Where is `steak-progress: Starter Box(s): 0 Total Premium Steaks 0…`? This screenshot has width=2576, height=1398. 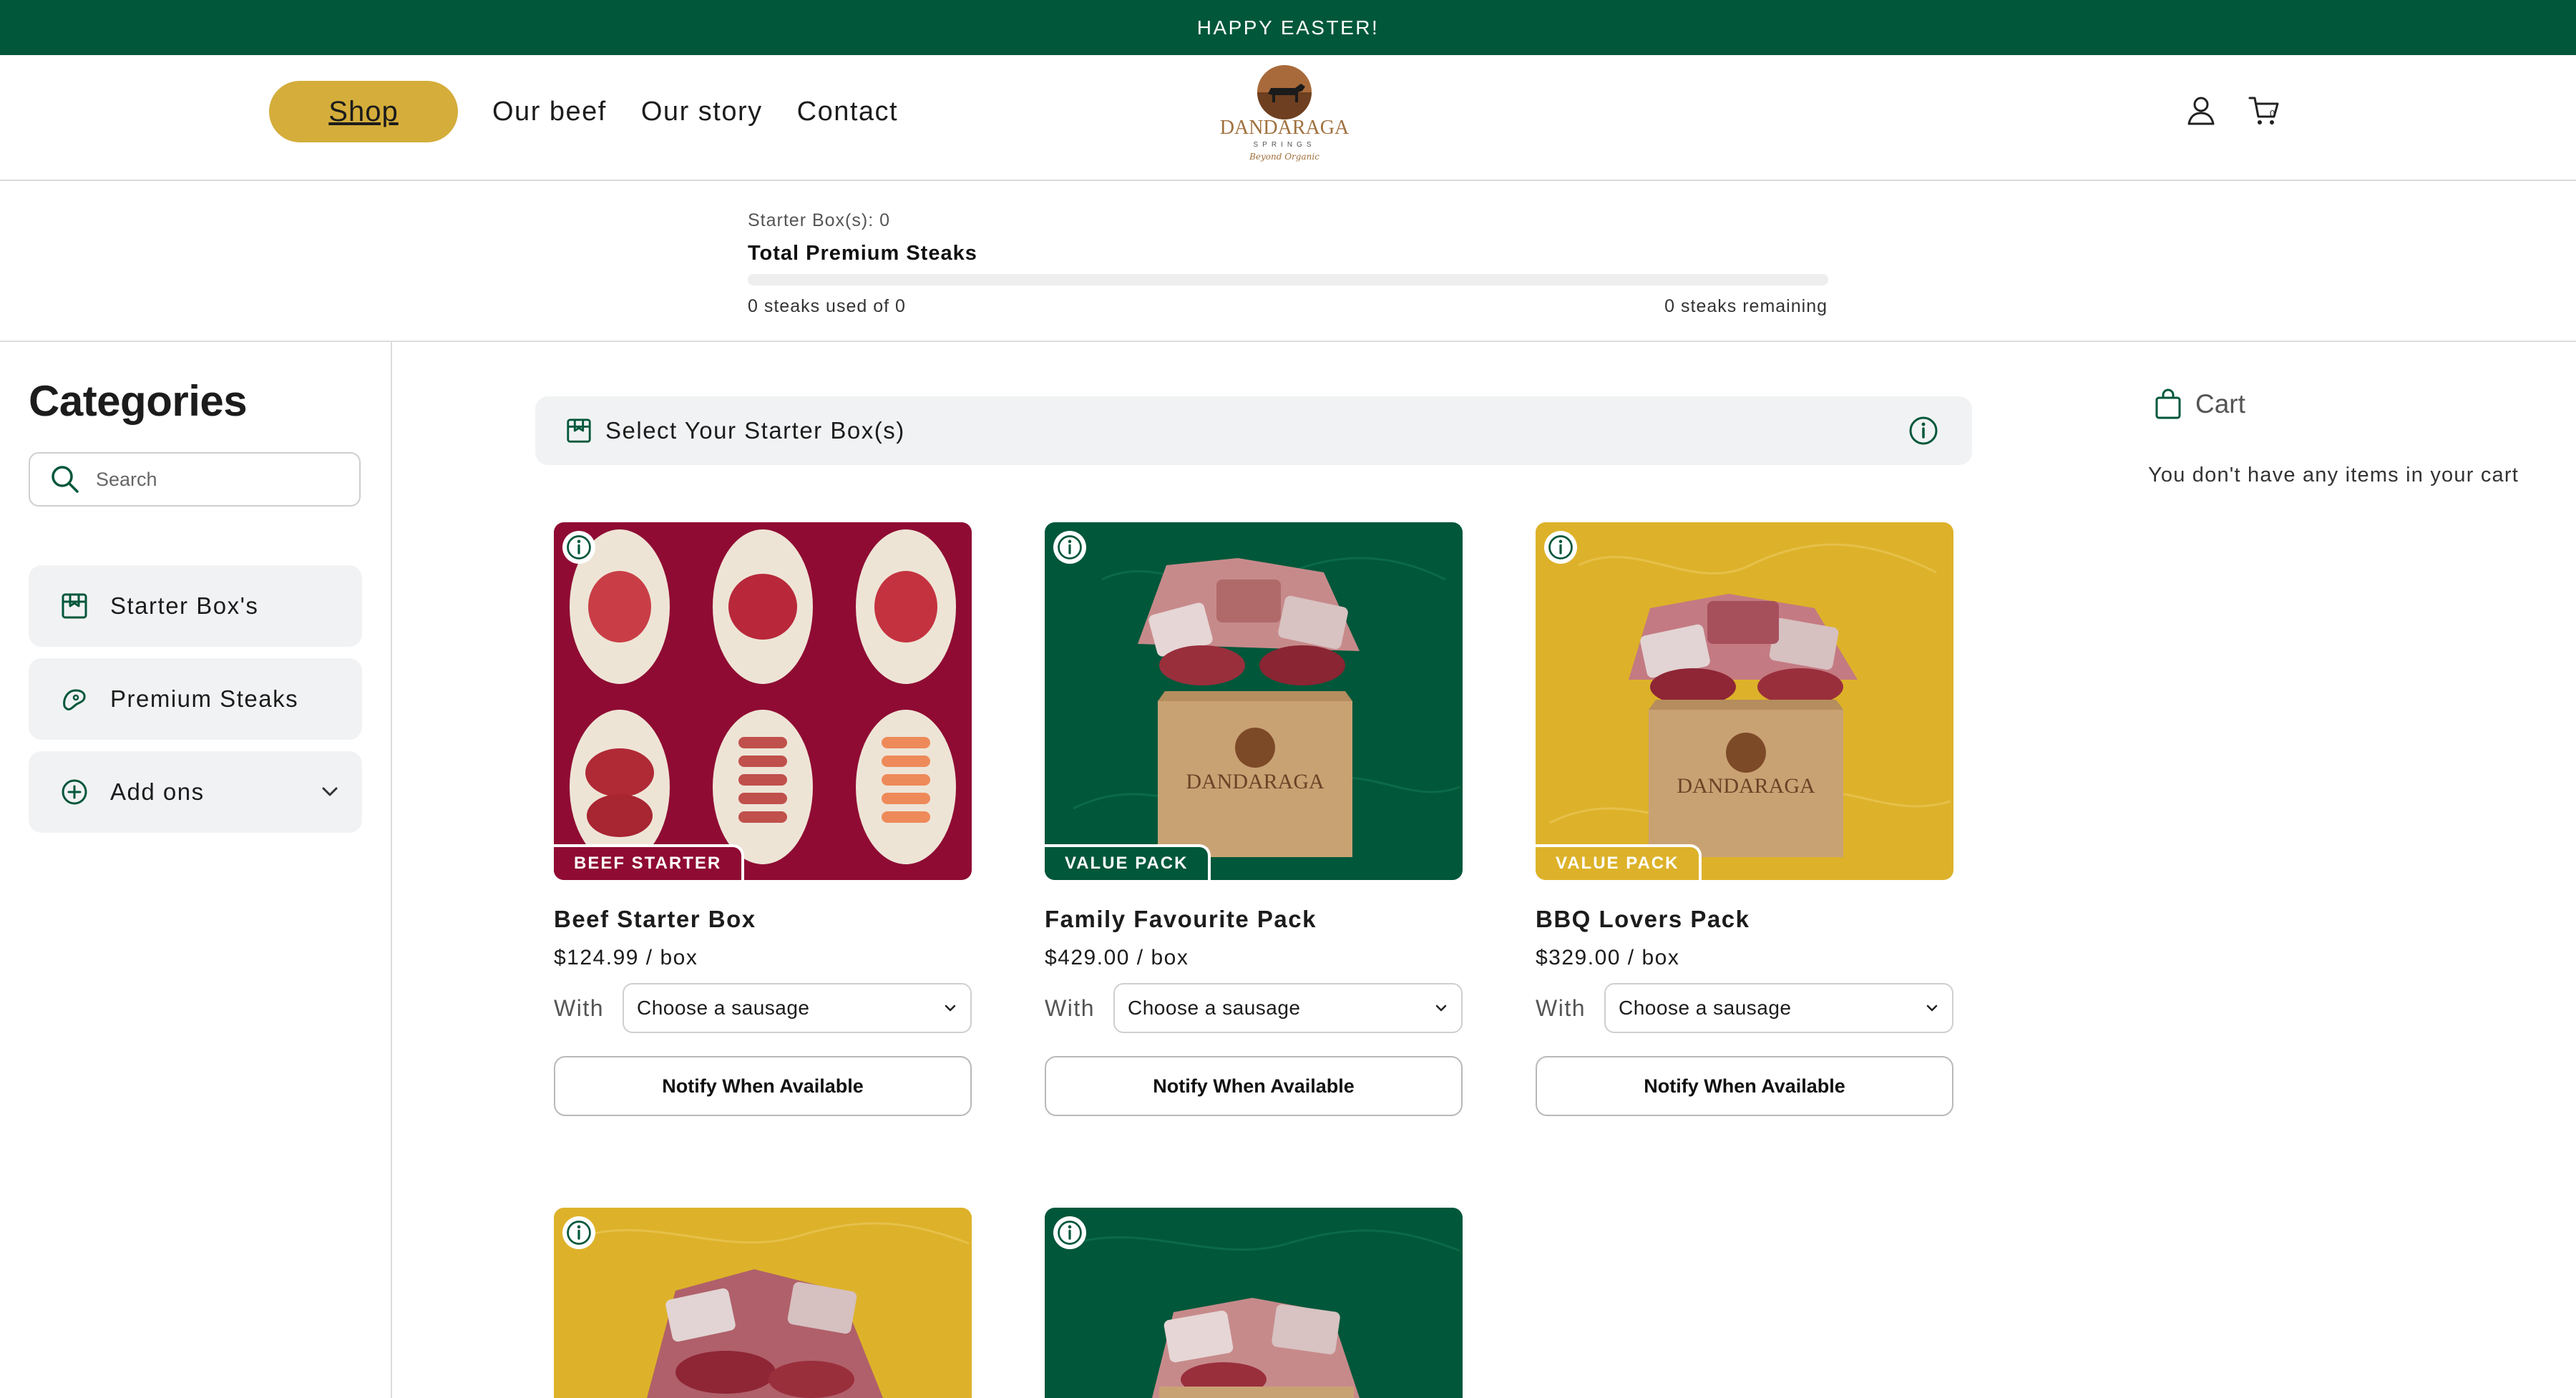 steak-progress: Starter Box(s): 0 Total Premium Steaks 0… is located at coordinates (1288, 261).